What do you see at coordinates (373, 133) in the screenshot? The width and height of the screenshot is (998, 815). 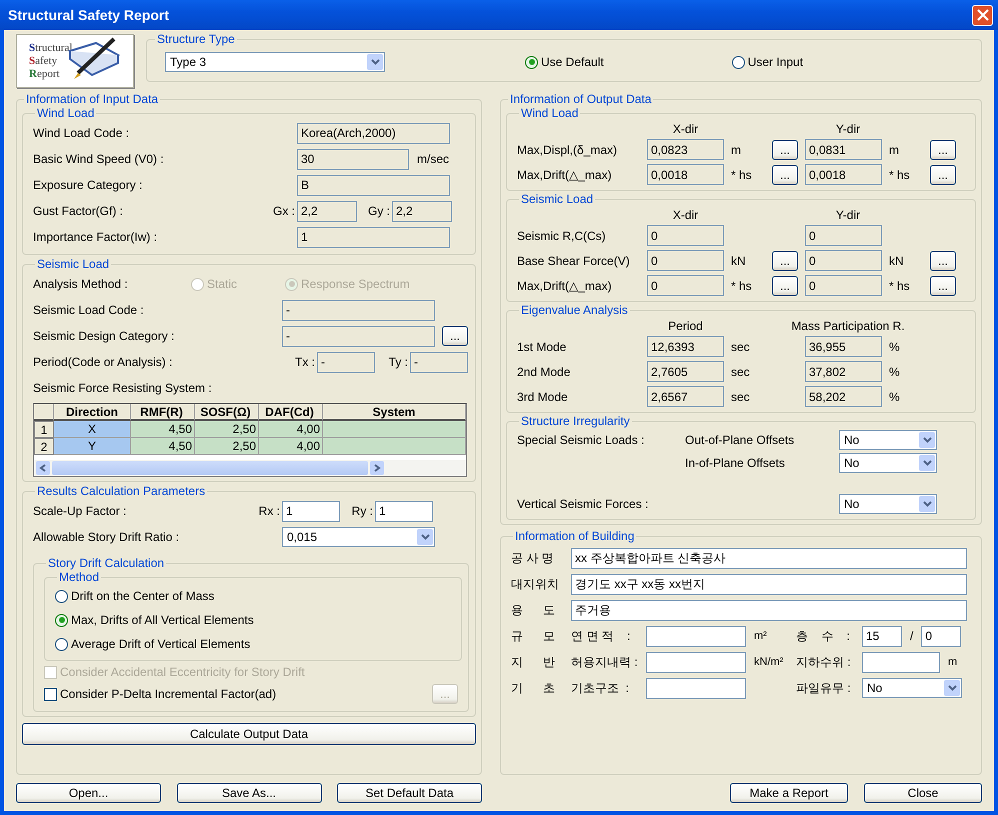 I see `text-field: Korea(Arch,2000)` at bounding box center [373, 133].